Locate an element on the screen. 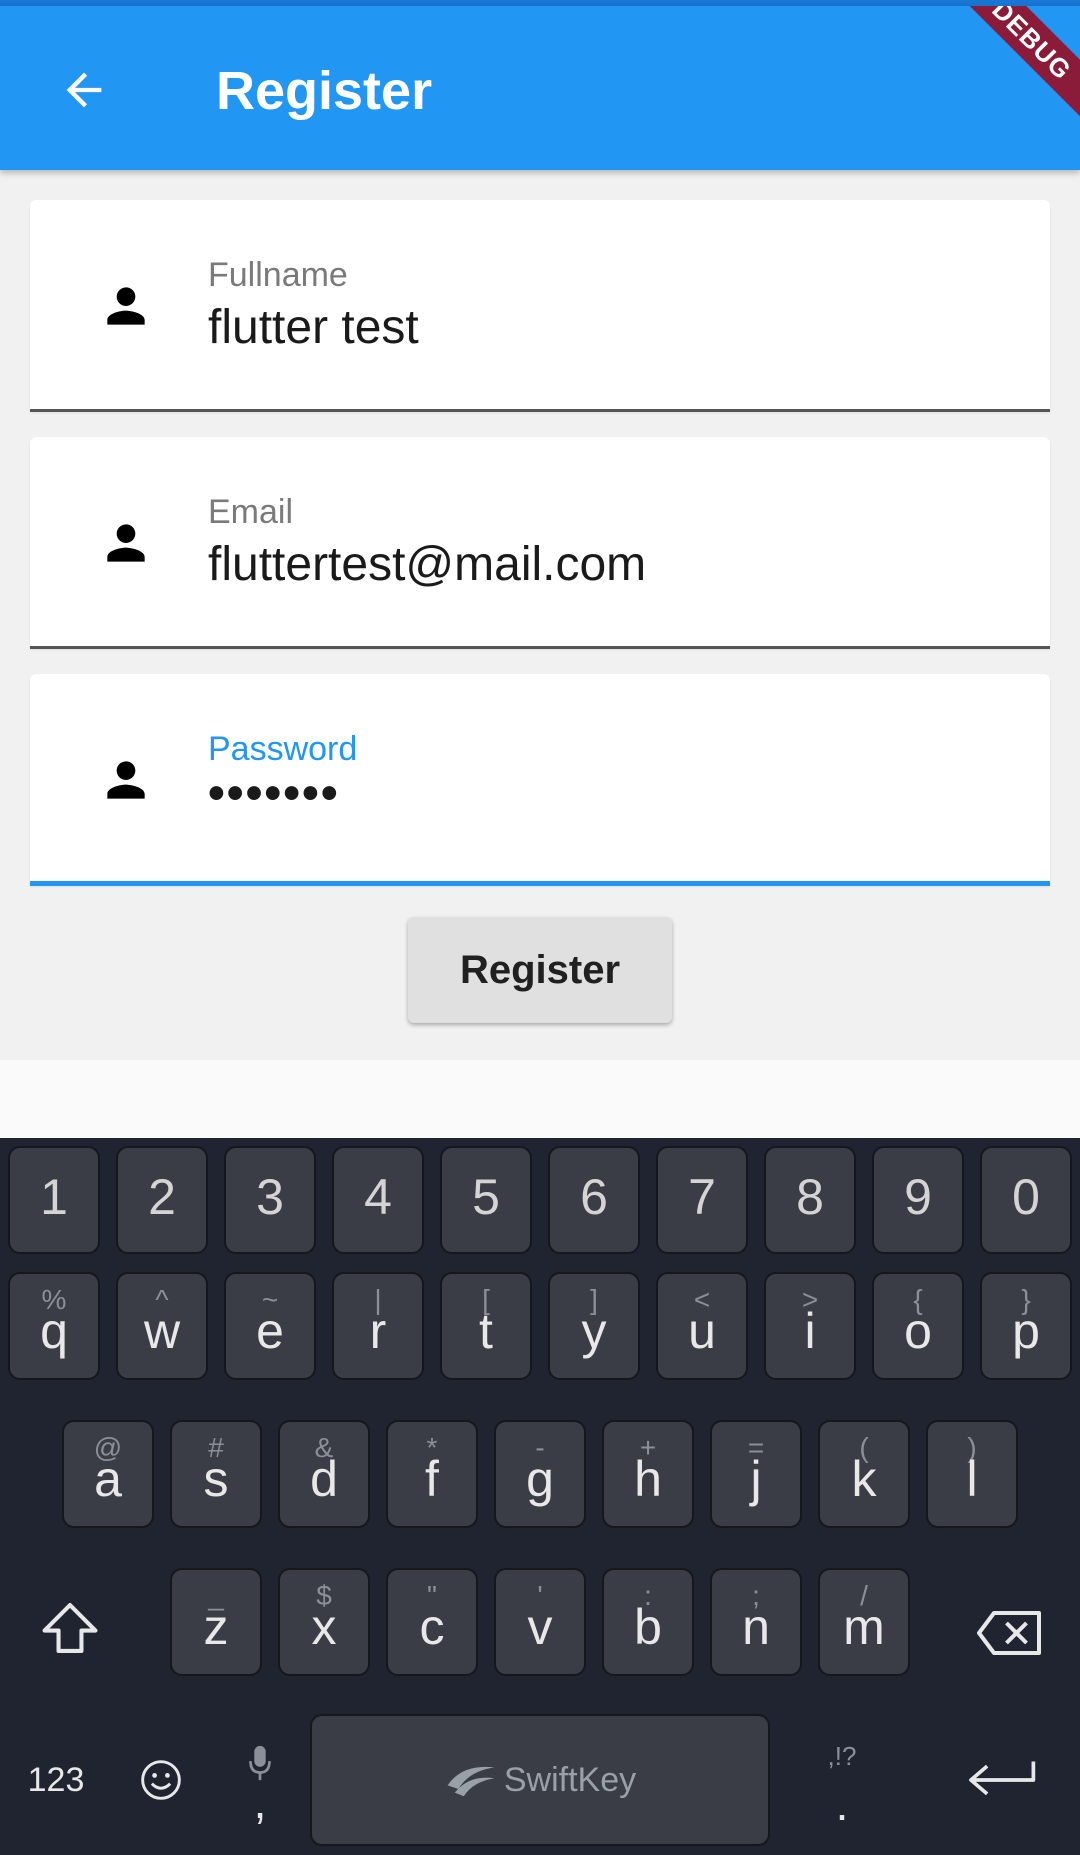  backspace-key is located at coordinates (1009, 1633).